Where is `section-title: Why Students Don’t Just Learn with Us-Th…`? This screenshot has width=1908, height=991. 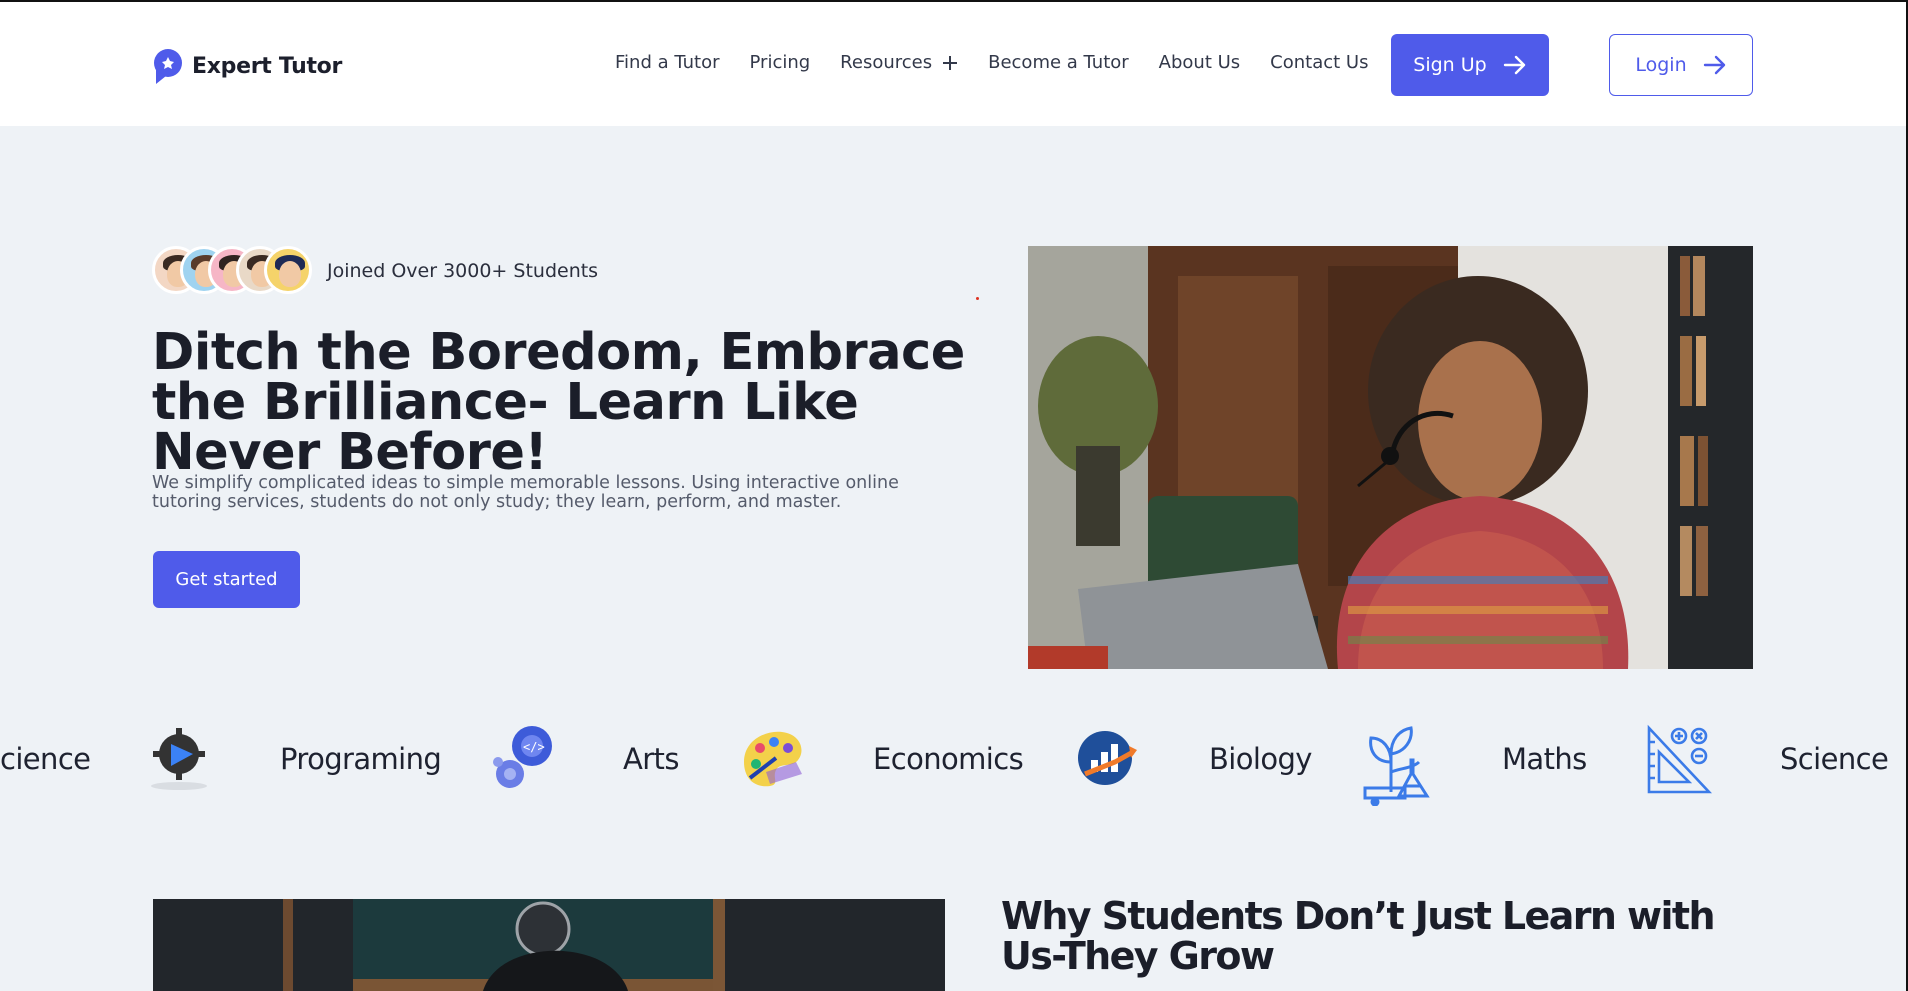 section-title: Why Students Don’t Just Learn with Us-Th… is located at coordinates (1358, 936).